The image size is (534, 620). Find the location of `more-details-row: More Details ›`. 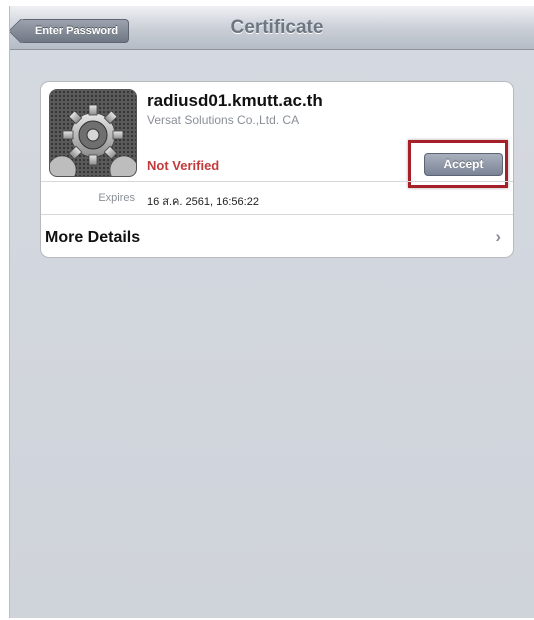

more-details-row: More Details › is located at coordinates (277, 236).